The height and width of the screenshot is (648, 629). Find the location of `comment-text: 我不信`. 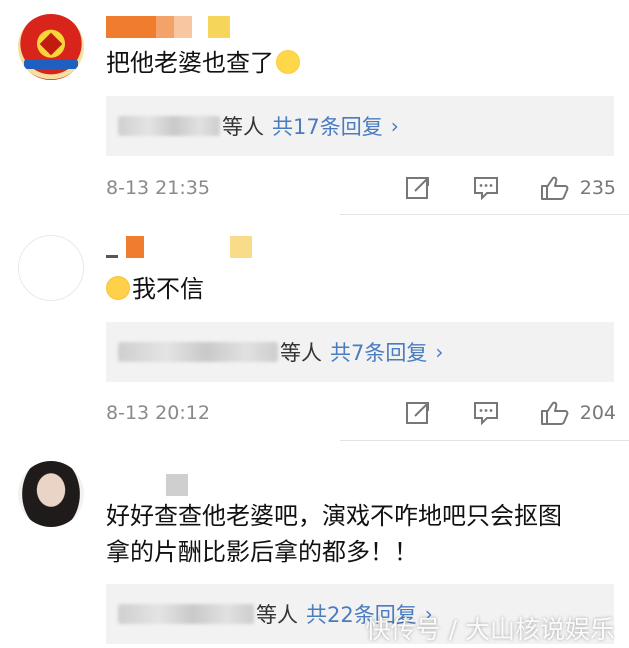

comment-text: 我不信 is located at coordinates (155, 289).